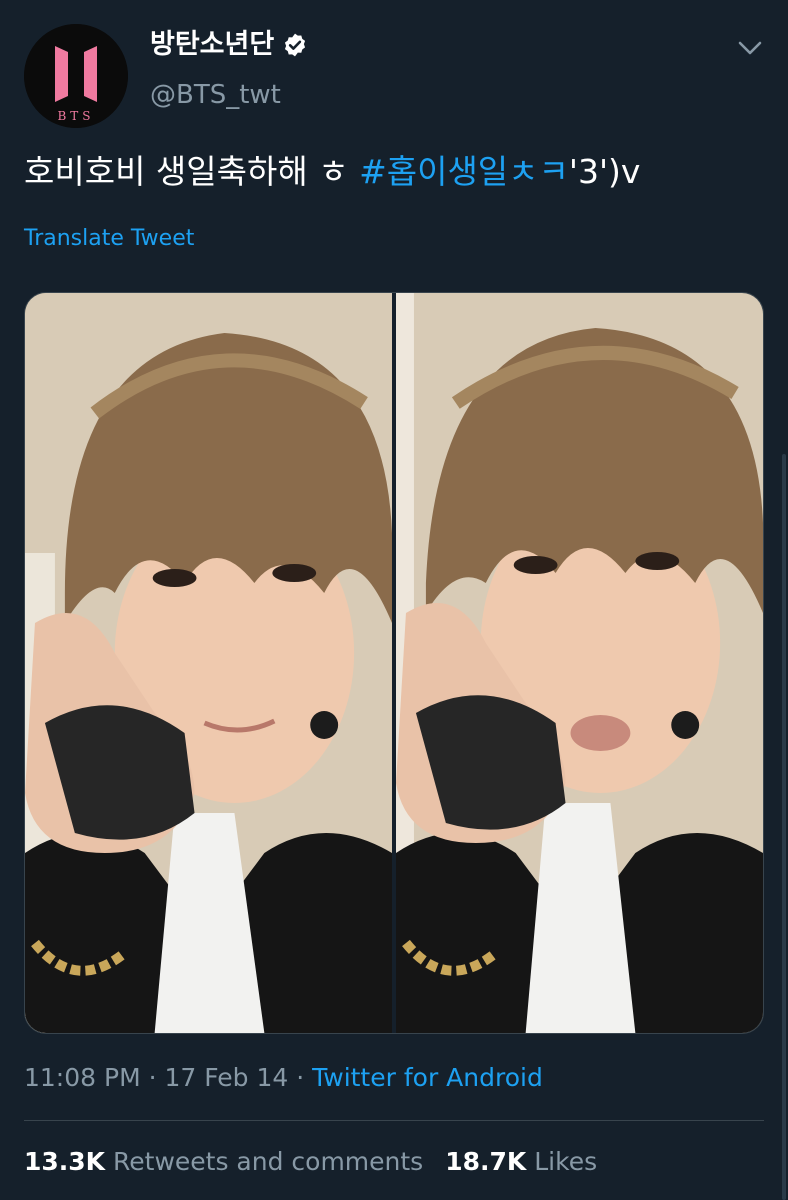  Describe the element at coordinates (784, 827) in the screenshot. I see `scrollbar` at that location.